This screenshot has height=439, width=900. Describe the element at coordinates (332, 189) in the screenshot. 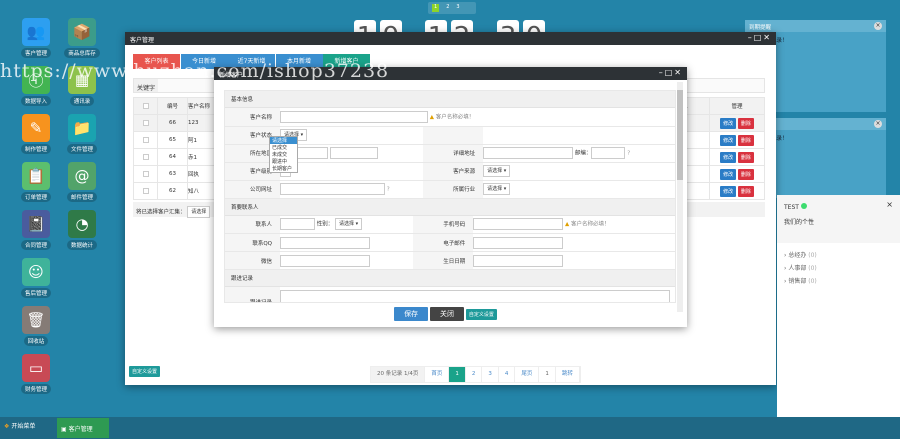

I see `website-input` at that location.